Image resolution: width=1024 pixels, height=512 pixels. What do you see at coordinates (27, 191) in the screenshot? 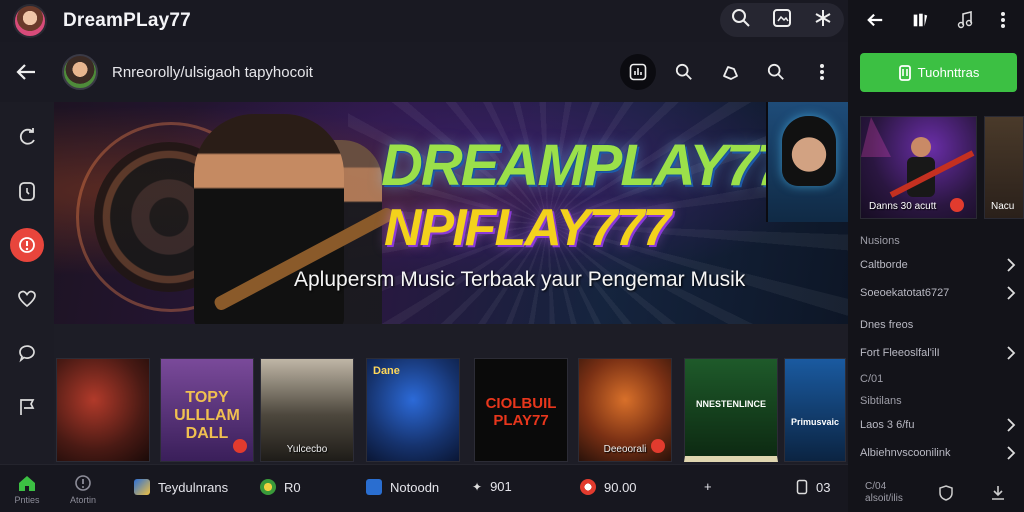
I see `rail-timer-button` at bounding box center [27, 191].